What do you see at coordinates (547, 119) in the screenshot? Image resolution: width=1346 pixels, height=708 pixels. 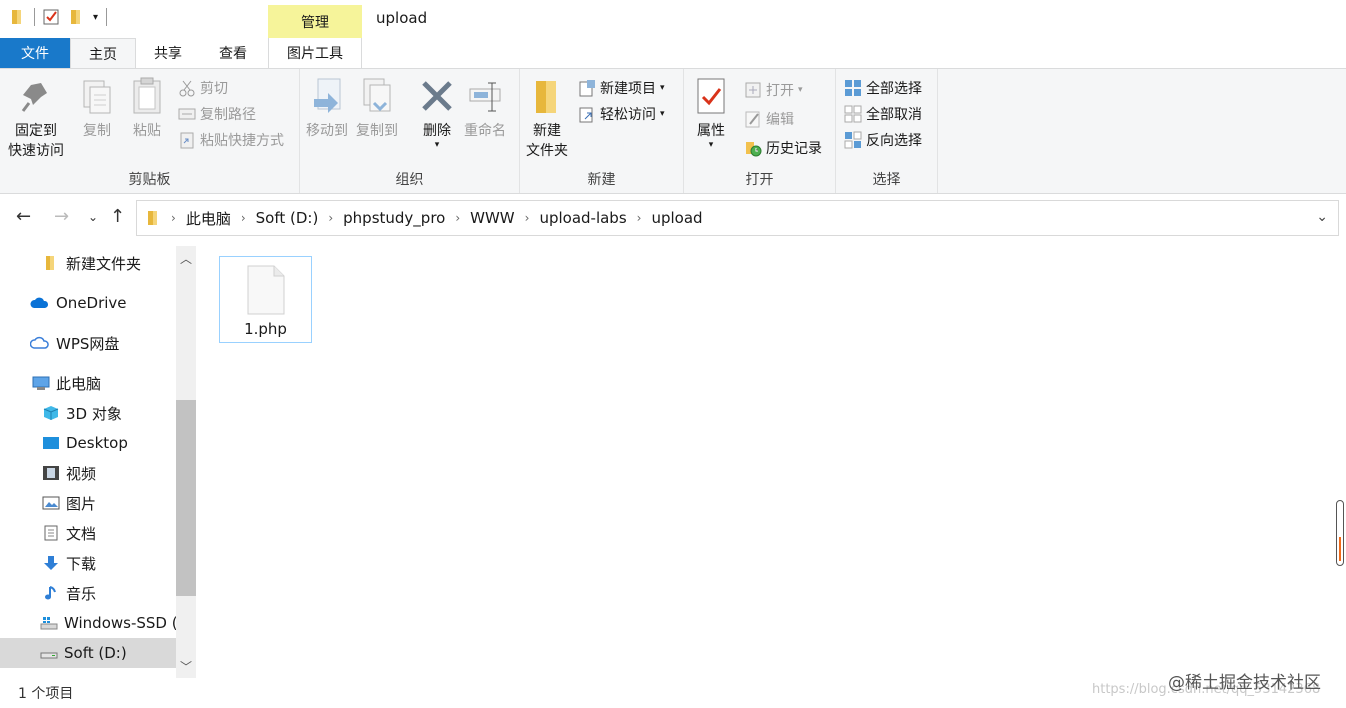 I see `new-folder-button: 新建 文件夹` at bounding box center [547, 119].